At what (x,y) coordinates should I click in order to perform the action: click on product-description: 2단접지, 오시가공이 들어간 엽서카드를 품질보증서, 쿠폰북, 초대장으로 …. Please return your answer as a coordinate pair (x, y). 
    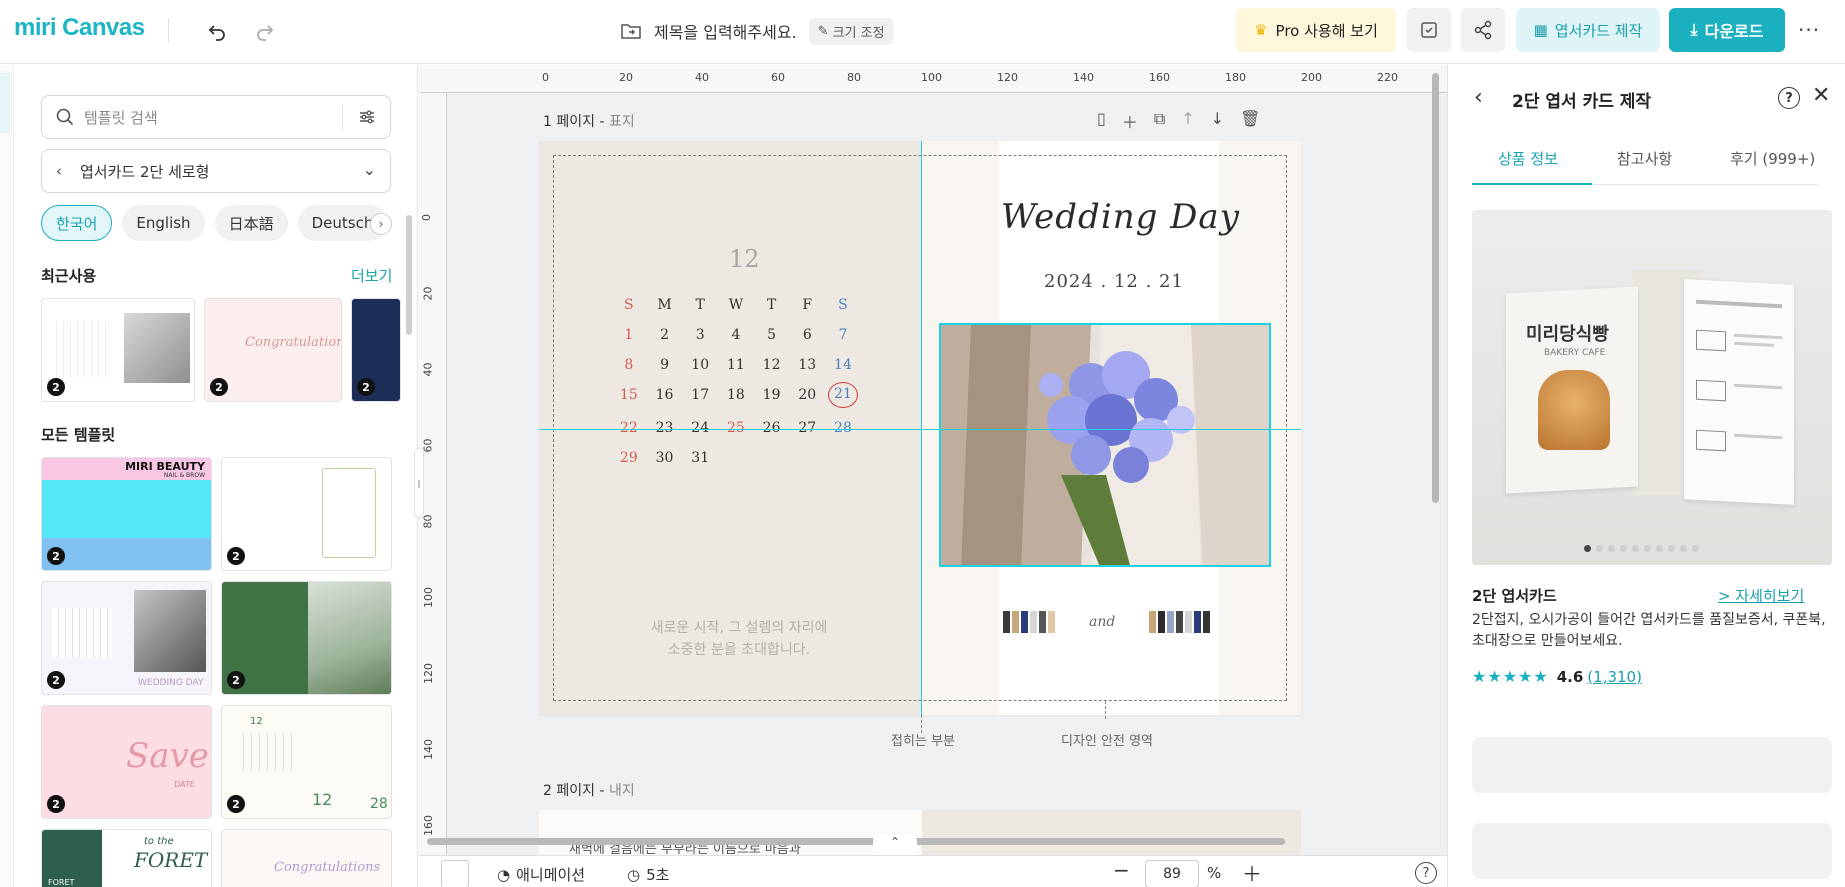
    Looking at the image, I should click on (1649, 630).